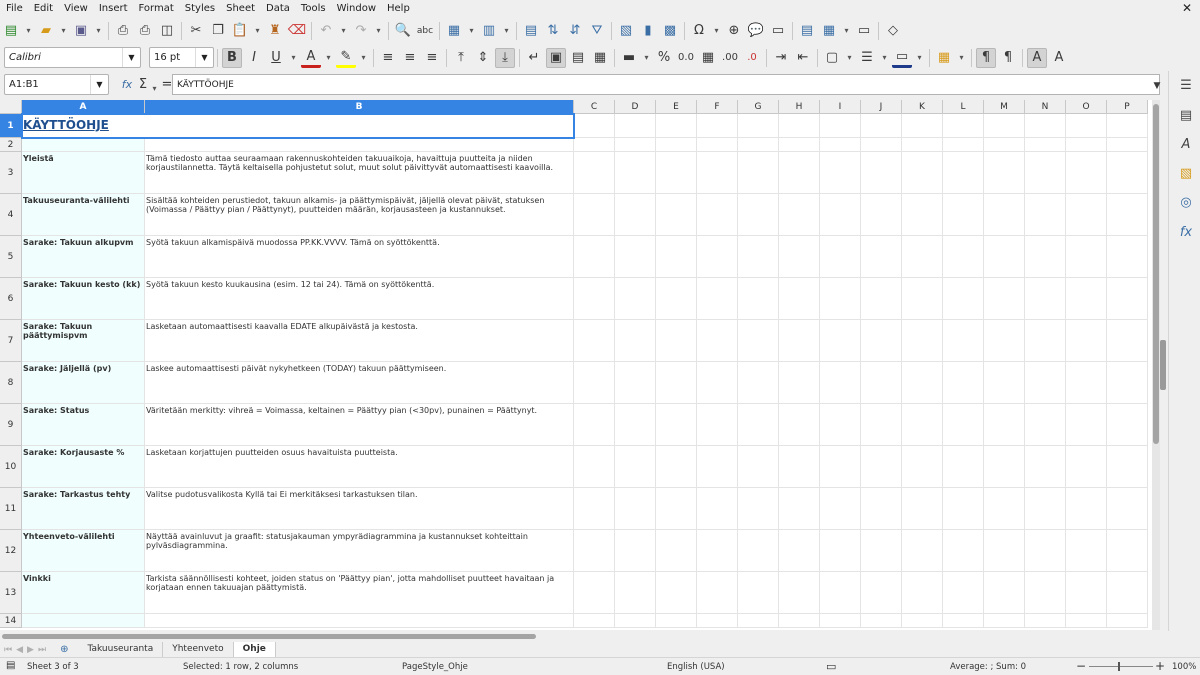  What do you see at coordinates (204, 57) in the screenshot?
I see `font-size-dropdown-icon: ▼` at bounding box center [204, 57].